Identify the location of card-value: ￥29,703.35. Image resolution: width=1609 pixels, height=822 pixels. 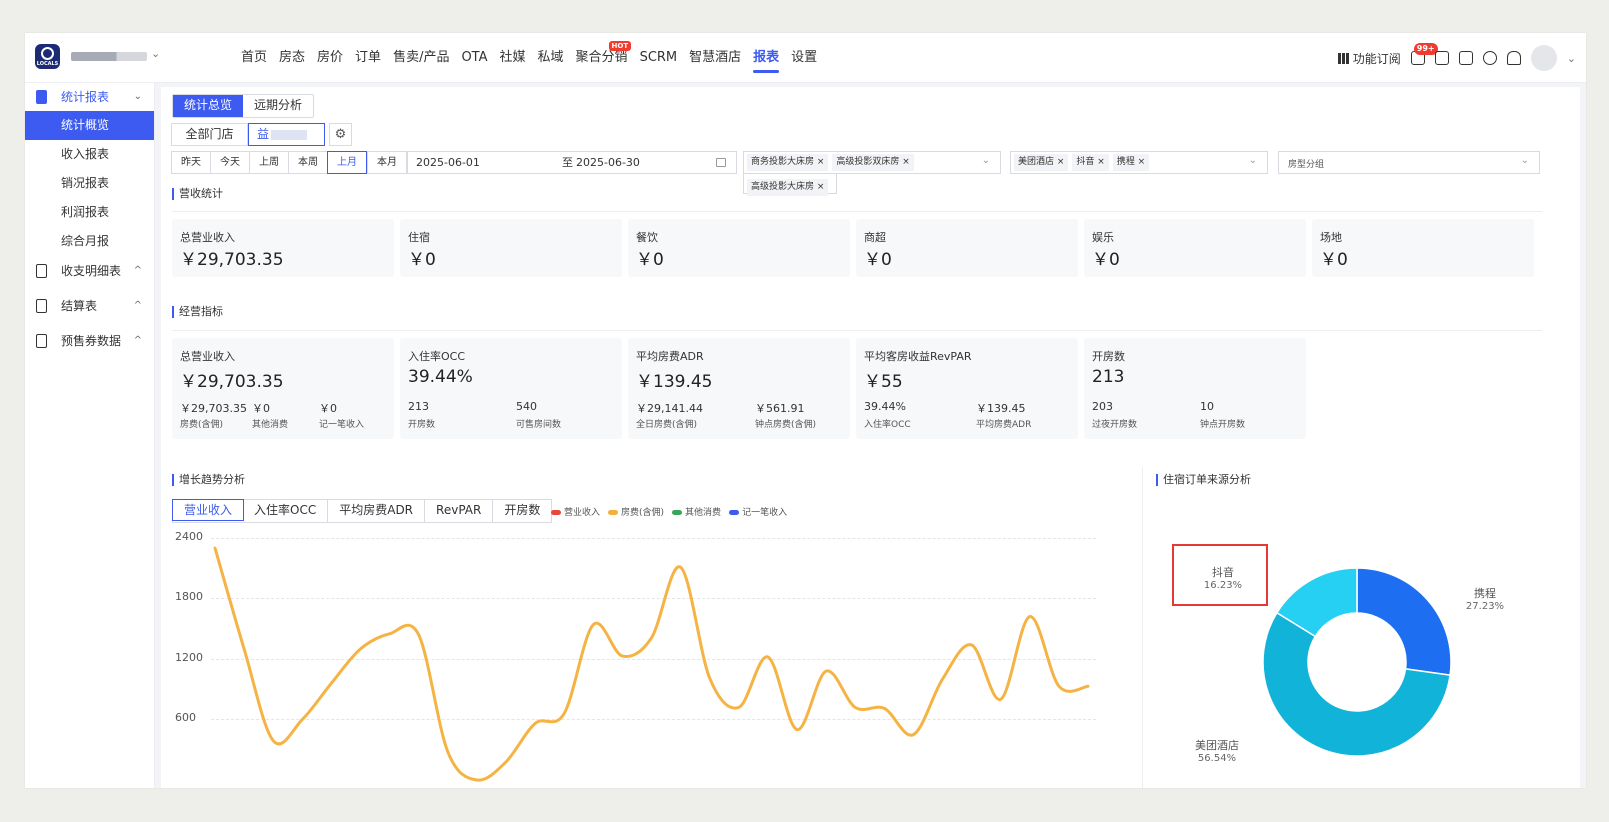
(232, 382).